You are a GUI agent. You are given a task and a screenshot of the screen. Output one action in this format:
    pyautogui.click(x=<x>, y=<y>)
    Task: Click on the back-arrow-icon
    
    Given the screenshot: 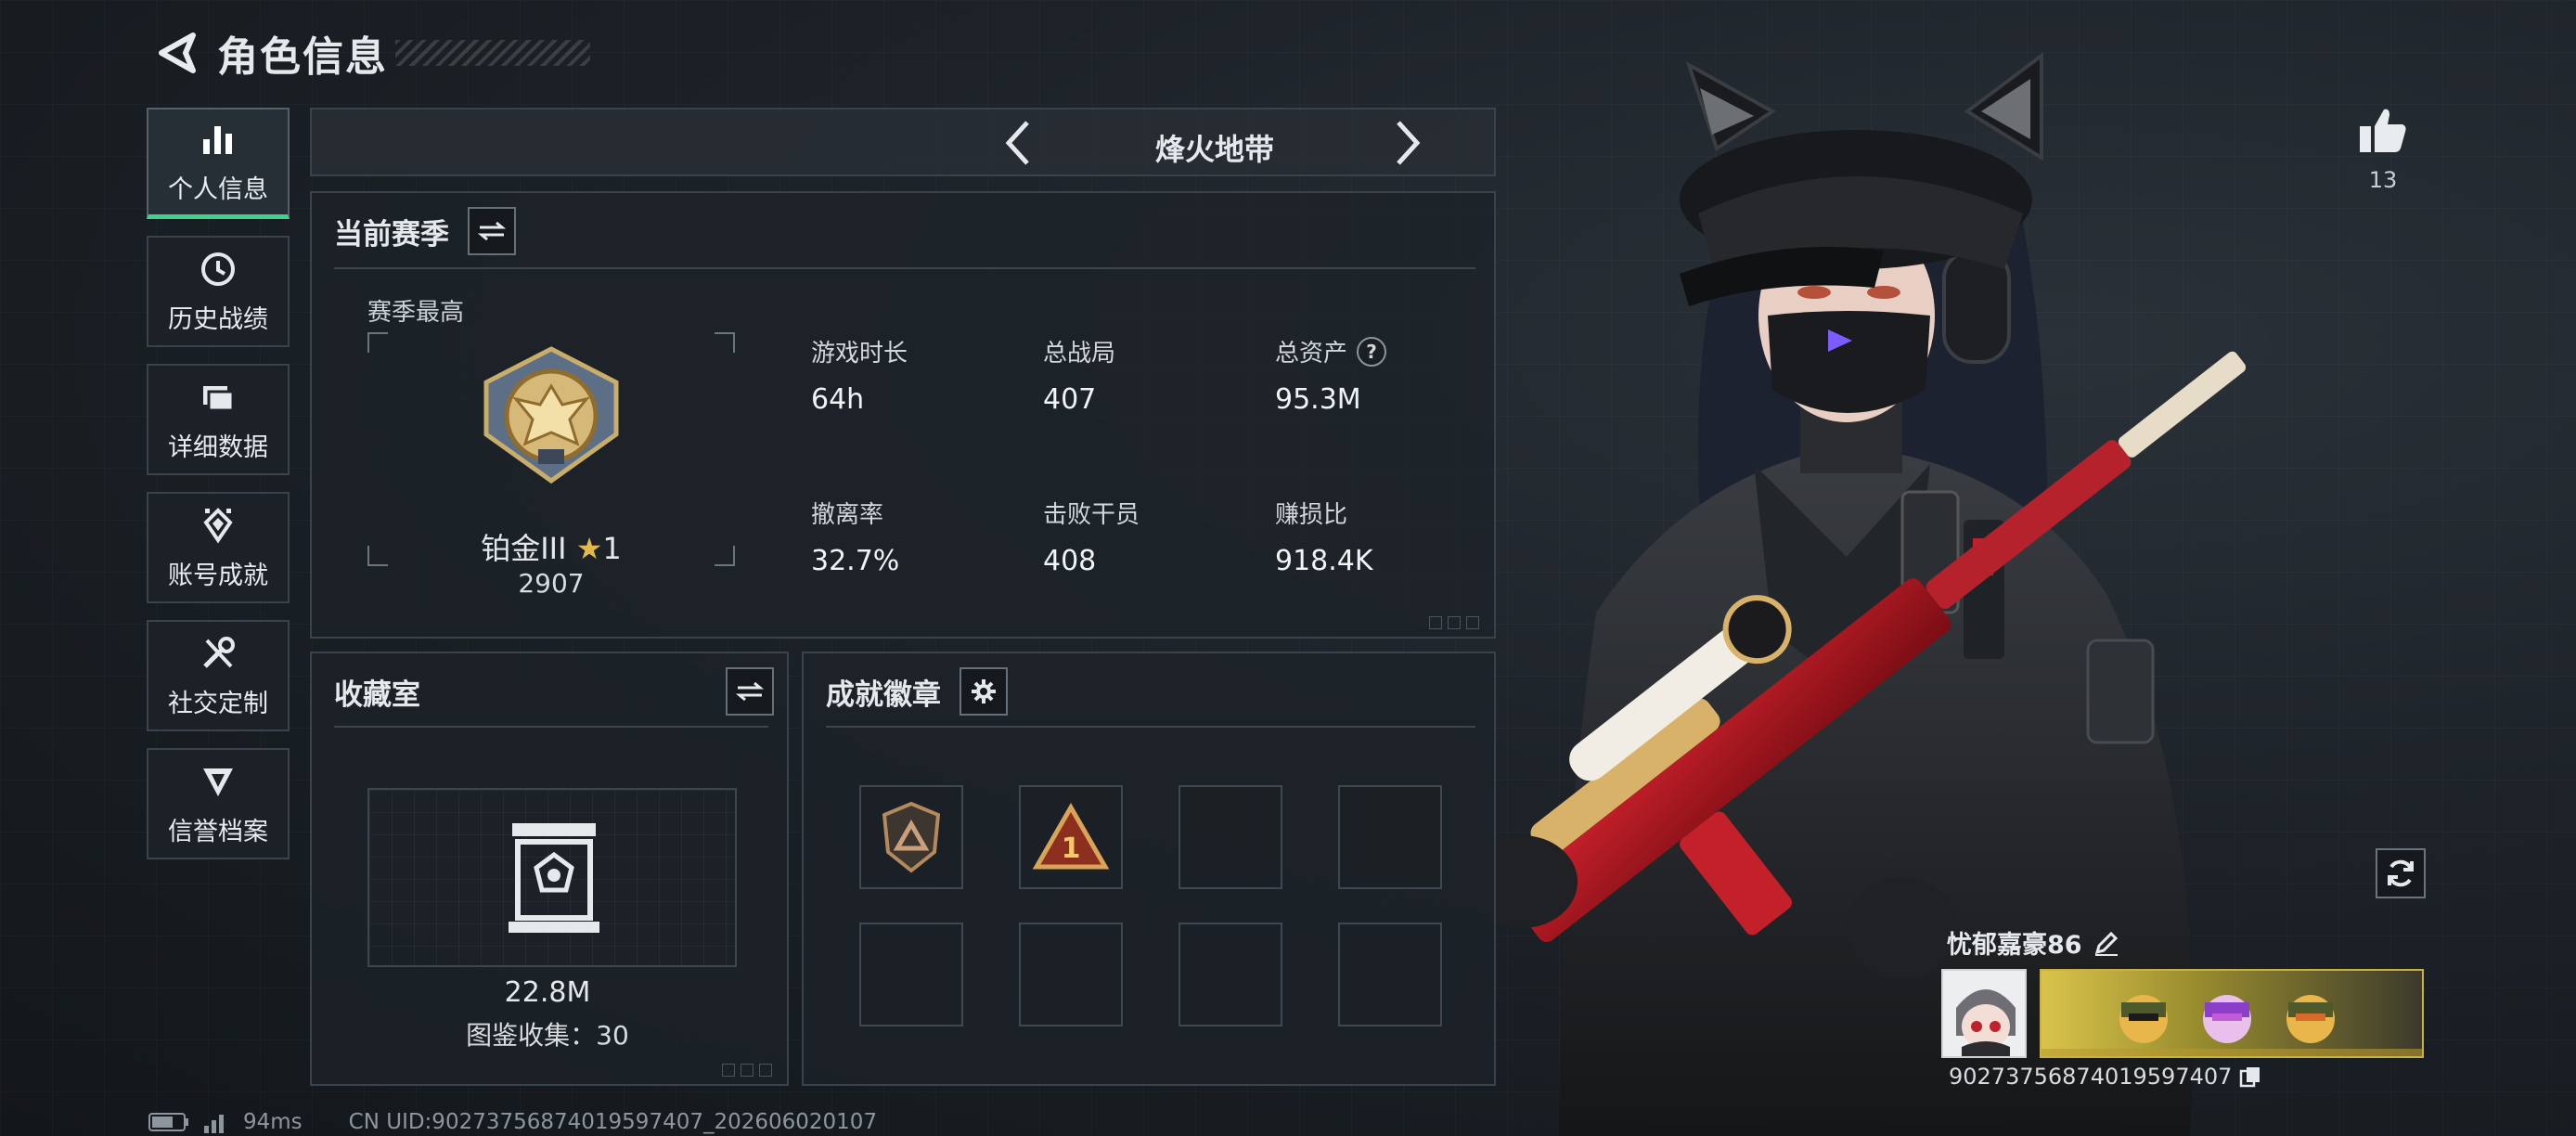 What is the action you would take?
    pyautogui.click(x=177, y=52)
    